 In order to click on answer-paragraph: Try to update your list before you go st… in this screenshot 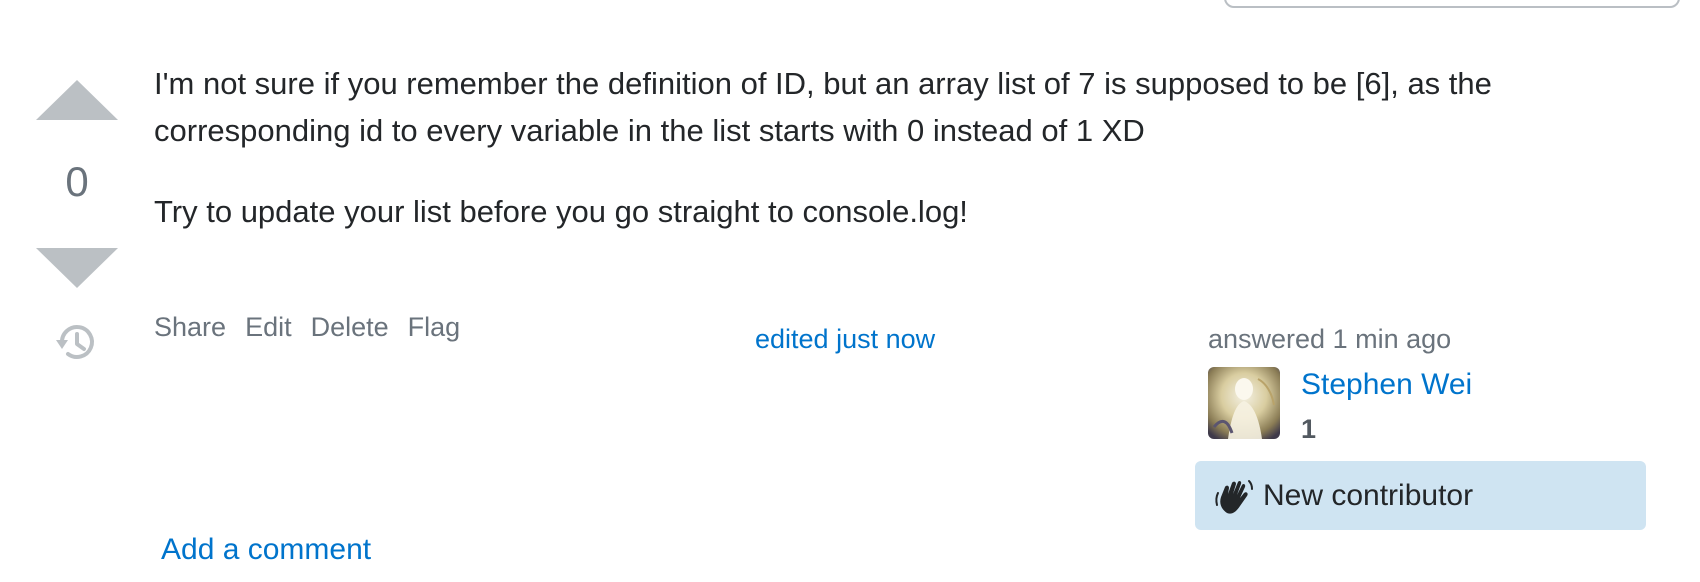, I will do `click(561, 211)`.